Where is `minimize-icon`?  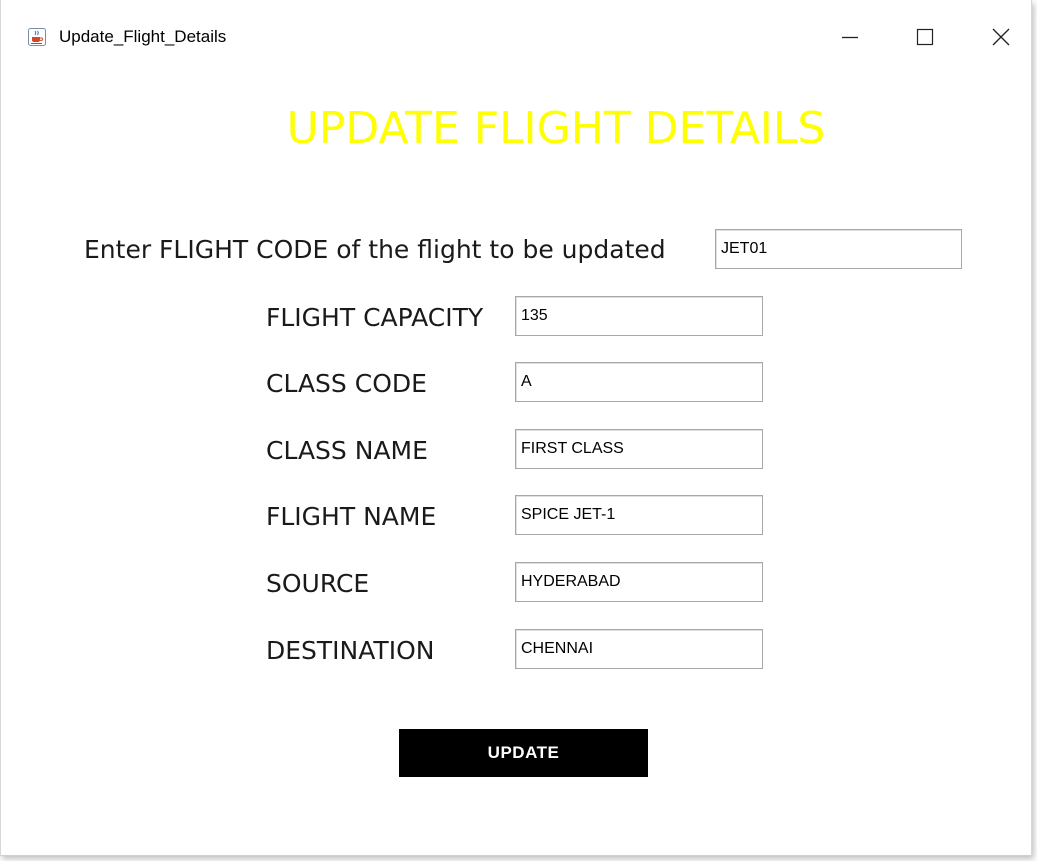 minimize-icon is located at coordinates (850, 37).